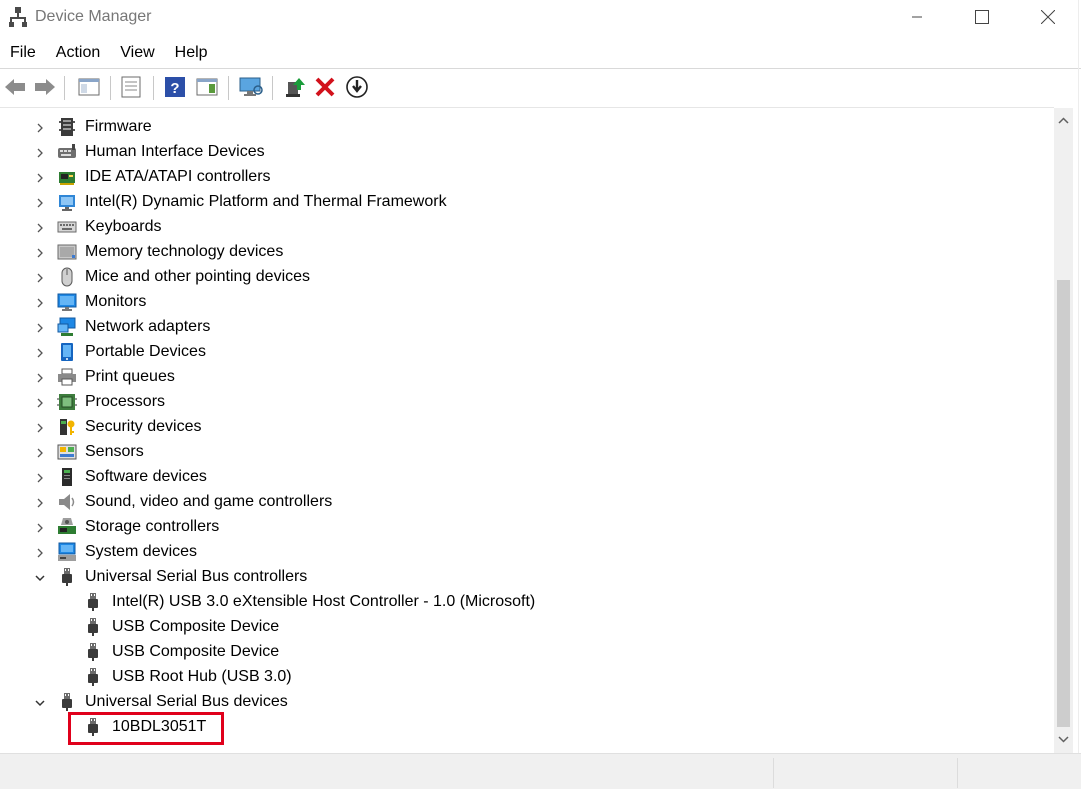 The width and height of the screenshot is (1081, 789). I want to click on tree-item-label: Storage controllers, so click(152, 526).